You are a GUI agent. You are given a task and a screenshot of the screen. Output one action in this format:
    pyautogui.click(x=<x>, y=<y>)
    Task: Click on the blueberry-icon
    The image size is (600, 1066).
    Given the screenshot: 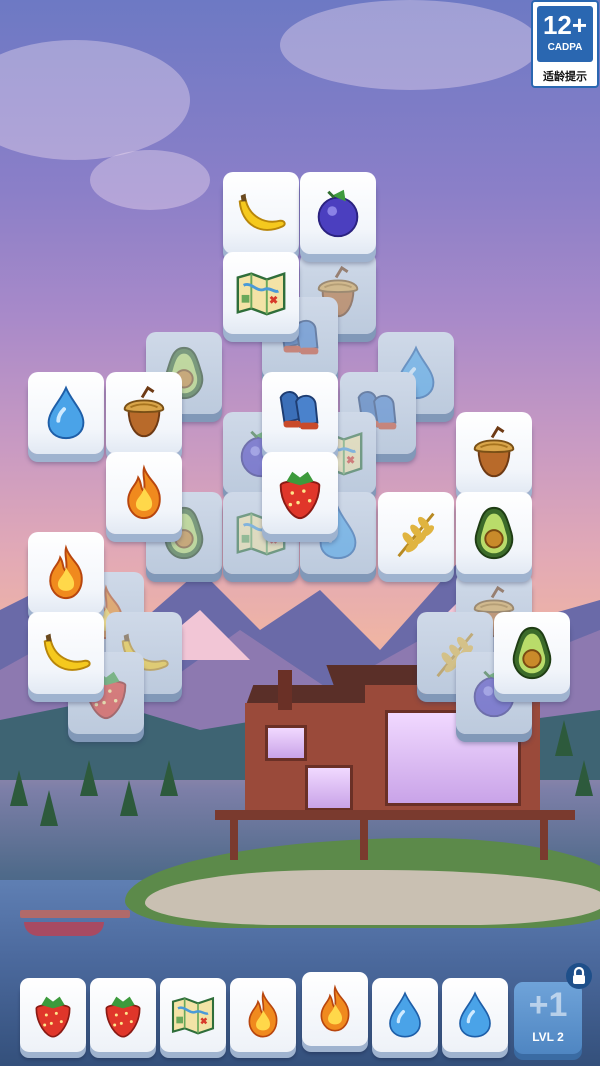 What is the action you would take?
    pyautogui.click(x=338, y=213)
    